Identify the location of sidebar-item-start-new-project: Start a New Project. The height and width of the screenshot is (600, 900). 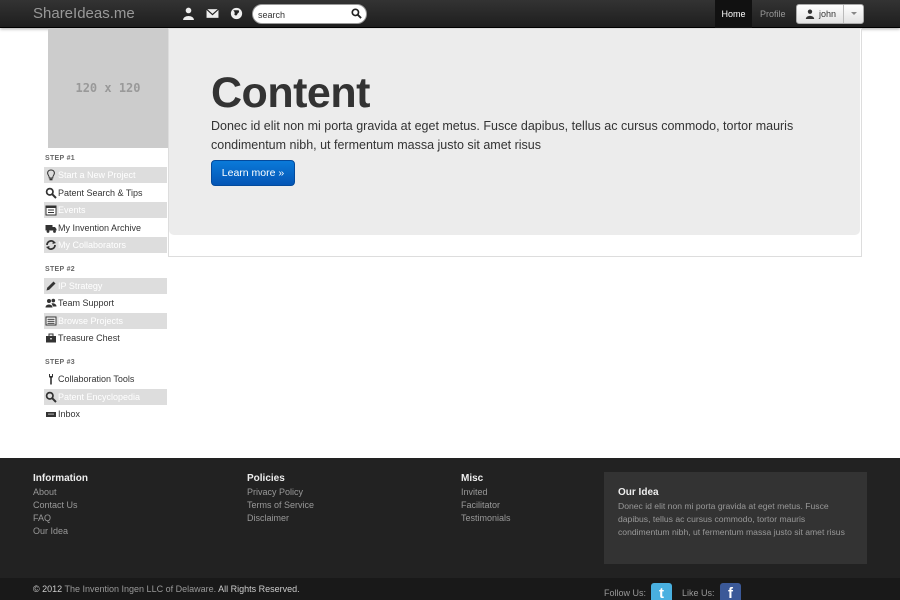
(105, 175).